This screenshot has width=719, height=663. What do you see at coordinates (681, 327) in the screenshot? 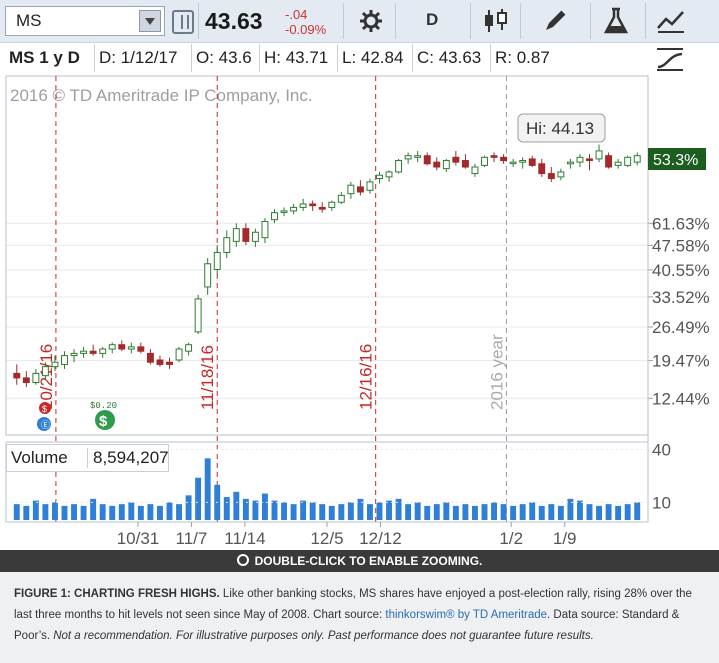
I see `y-axis-label: 26.49%` at bounding box center [681, 327].